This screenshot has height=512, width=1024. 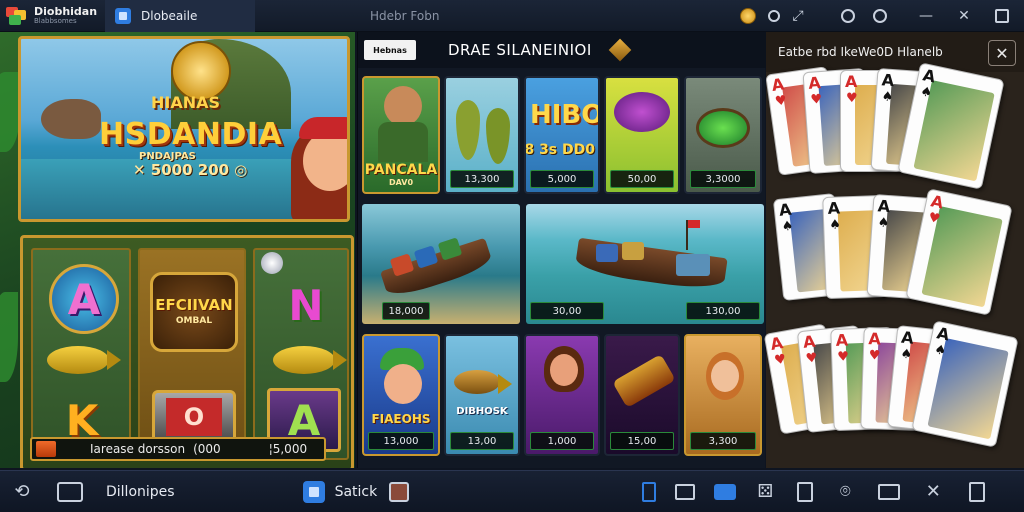 I want to click on location-icon: ⌾, so click(x=845, y=492).